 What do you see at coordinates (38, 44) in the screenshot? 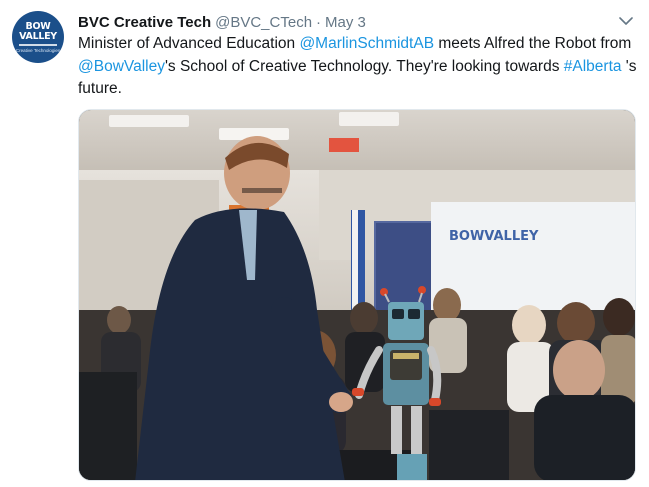
I see `avatar-logo-divider` at bounding box center [38, 44].